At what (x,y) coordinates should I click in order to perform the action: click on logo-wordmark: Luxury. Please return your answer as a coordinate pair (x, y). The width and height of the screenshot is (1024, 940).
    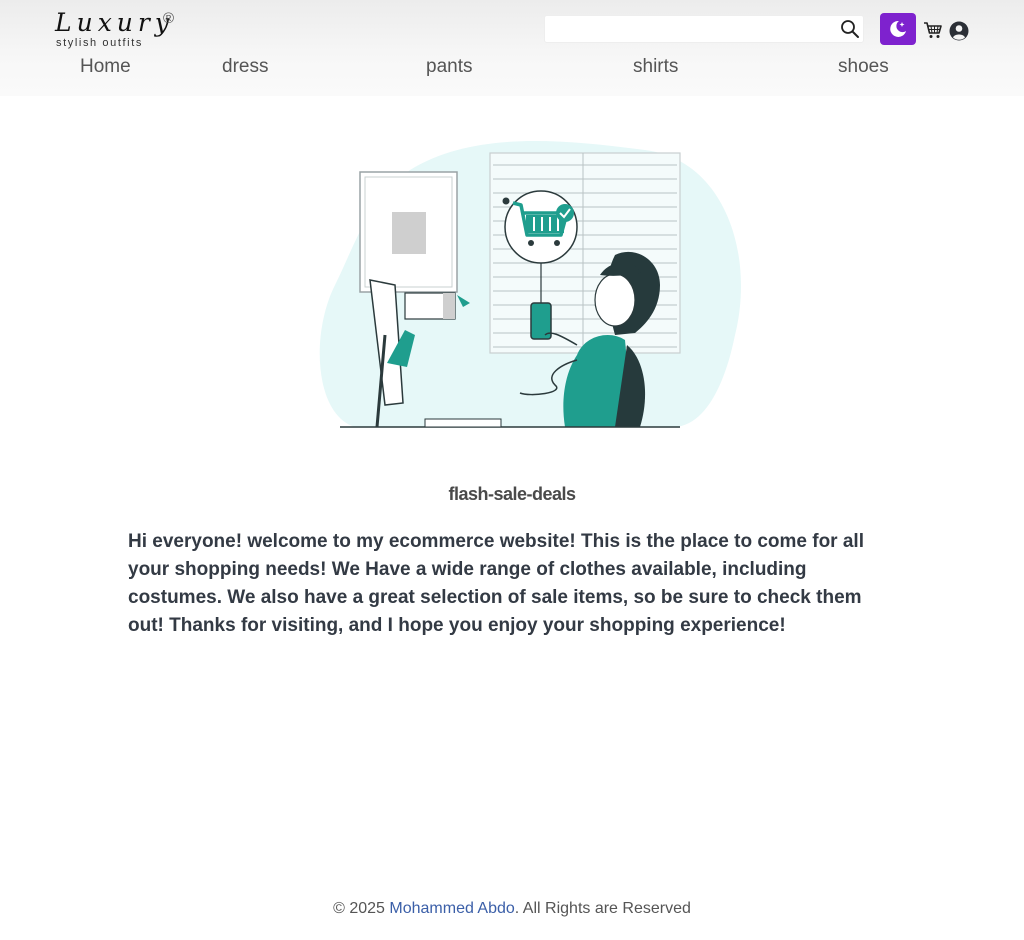
    Looking at the image, I should click on (114, 22).